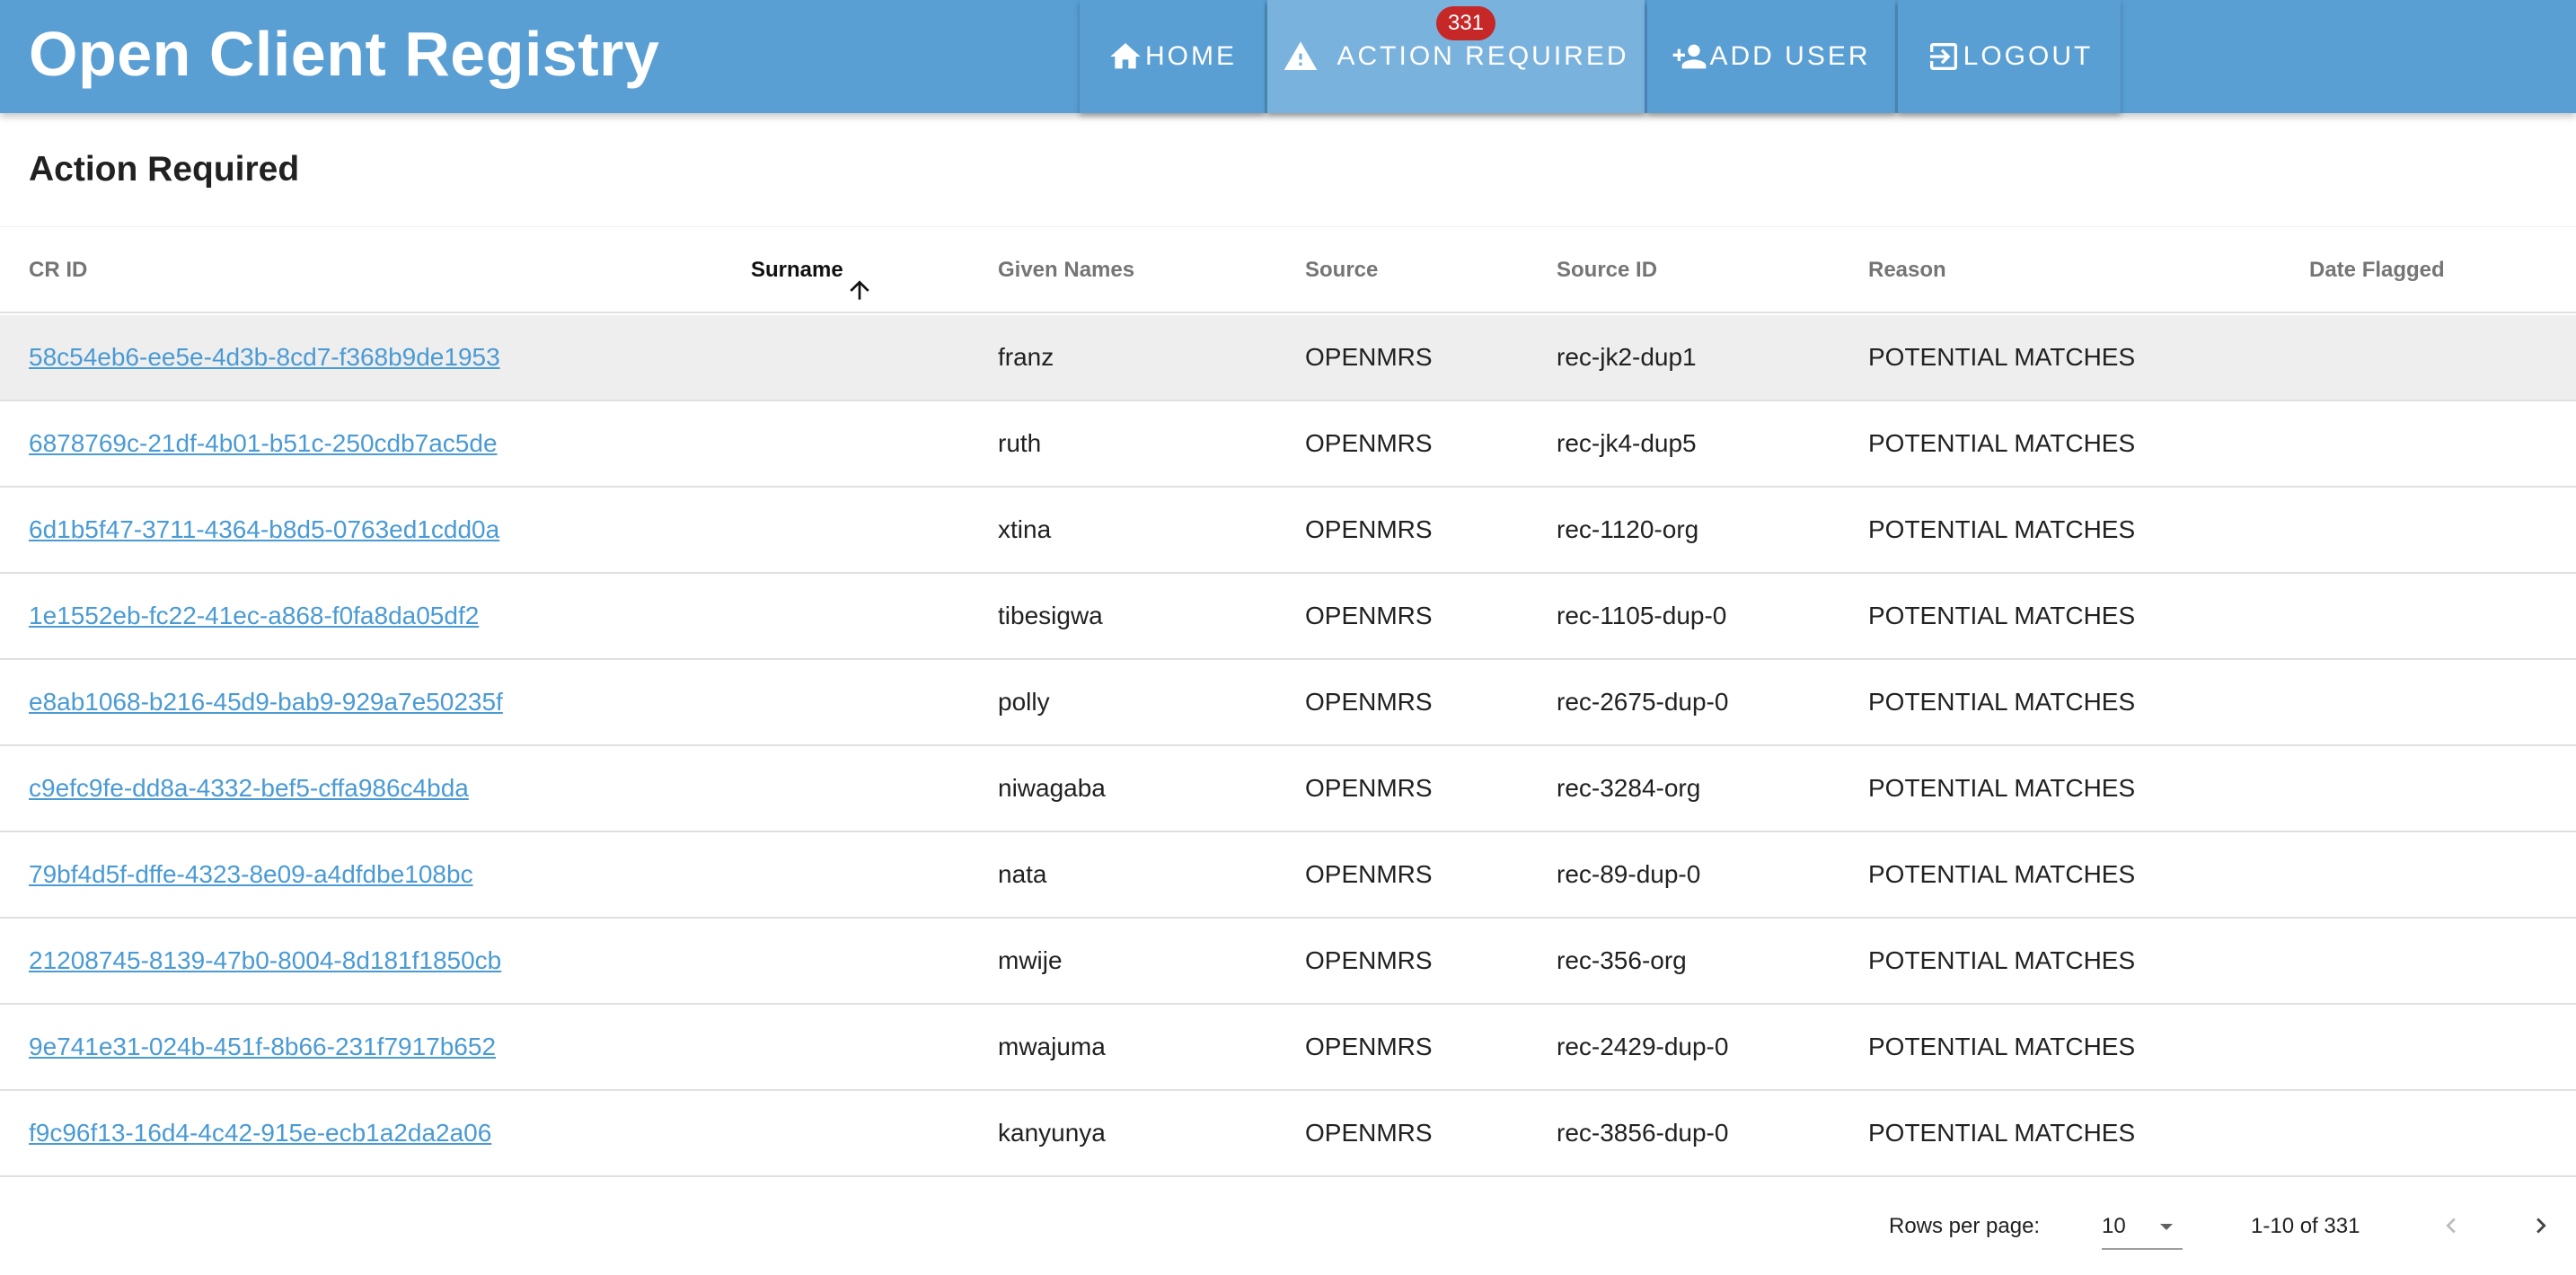 The width and height of the screenshot is (2576, 1275). I want to click on logout-icon, so click(1944, 57).